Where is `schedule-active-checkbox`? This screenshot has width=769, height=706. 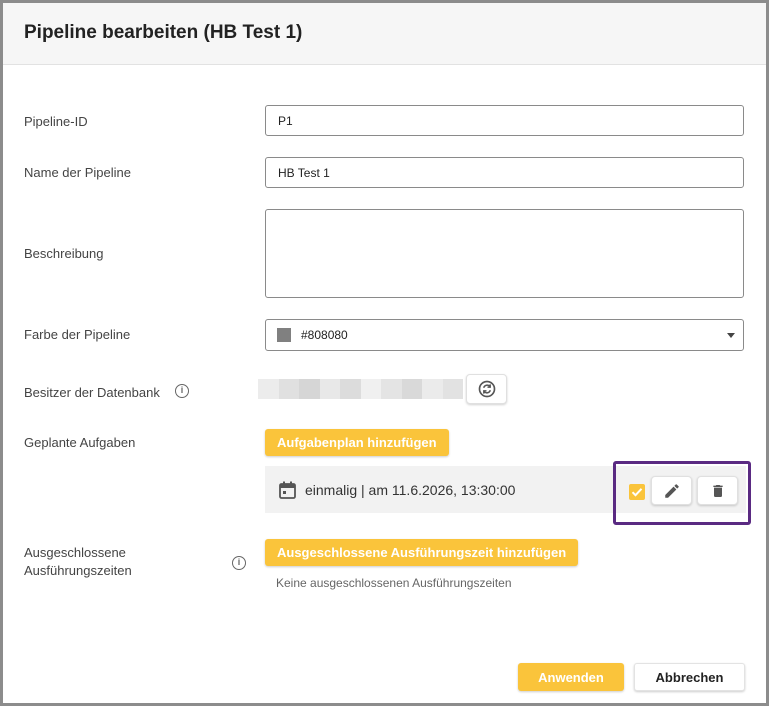
schedule-active-checkbox is located at coordinates (637, 492).